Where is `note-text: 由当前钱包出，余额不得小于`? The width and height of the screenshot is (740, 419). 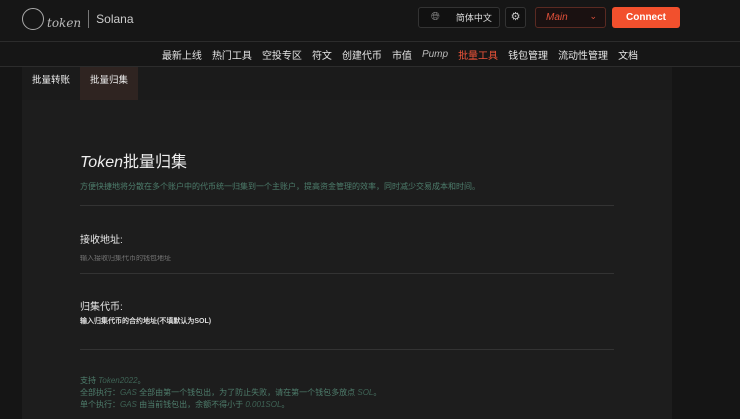
note-text: 由当前钱包出，余额不得小于 is located at coordinates (191, 404).